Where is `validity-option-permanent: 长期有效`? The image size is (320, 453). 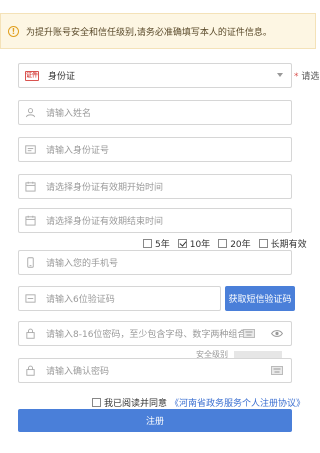 validity-option-permanent: 长期有效 is located at coordinates (282, 243).